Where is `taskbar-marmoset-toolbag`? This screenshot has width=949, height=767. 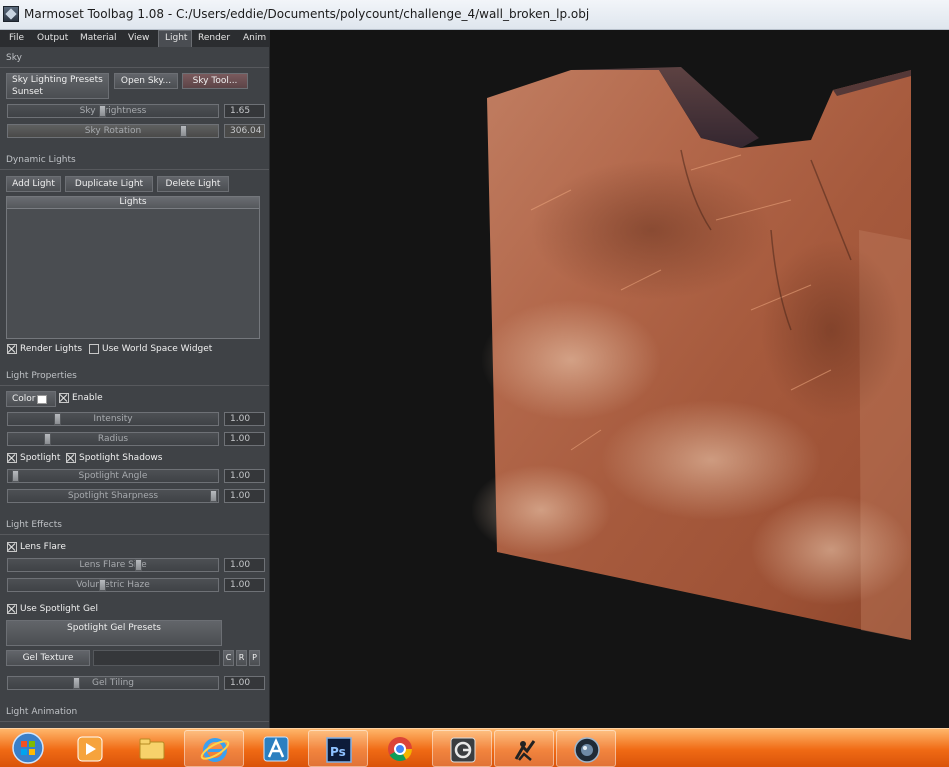 taskbar-marmoset-toolbag is located at coordinates (586, 748).